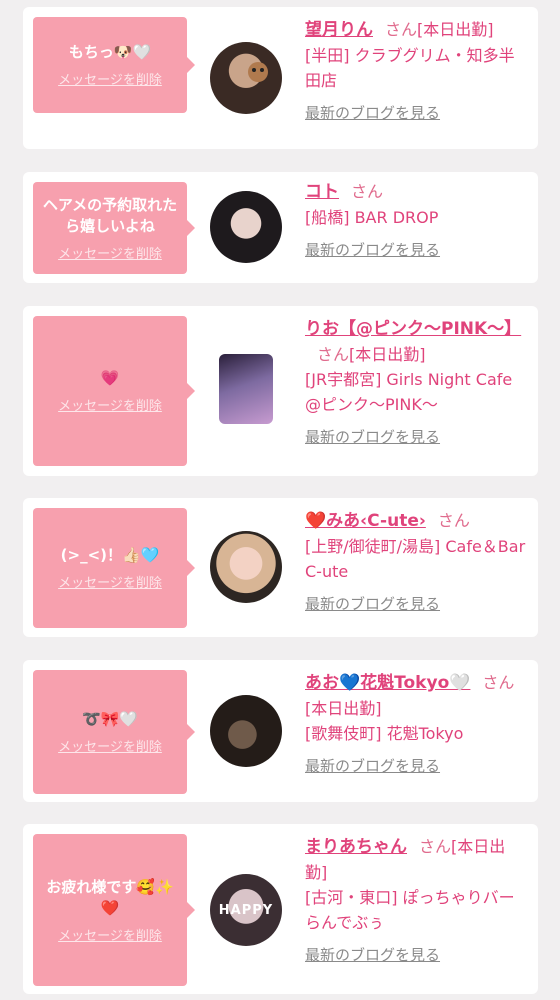 The image size is (560, 1000). I want to click on avatar: HAPPY, so click(246, 910).